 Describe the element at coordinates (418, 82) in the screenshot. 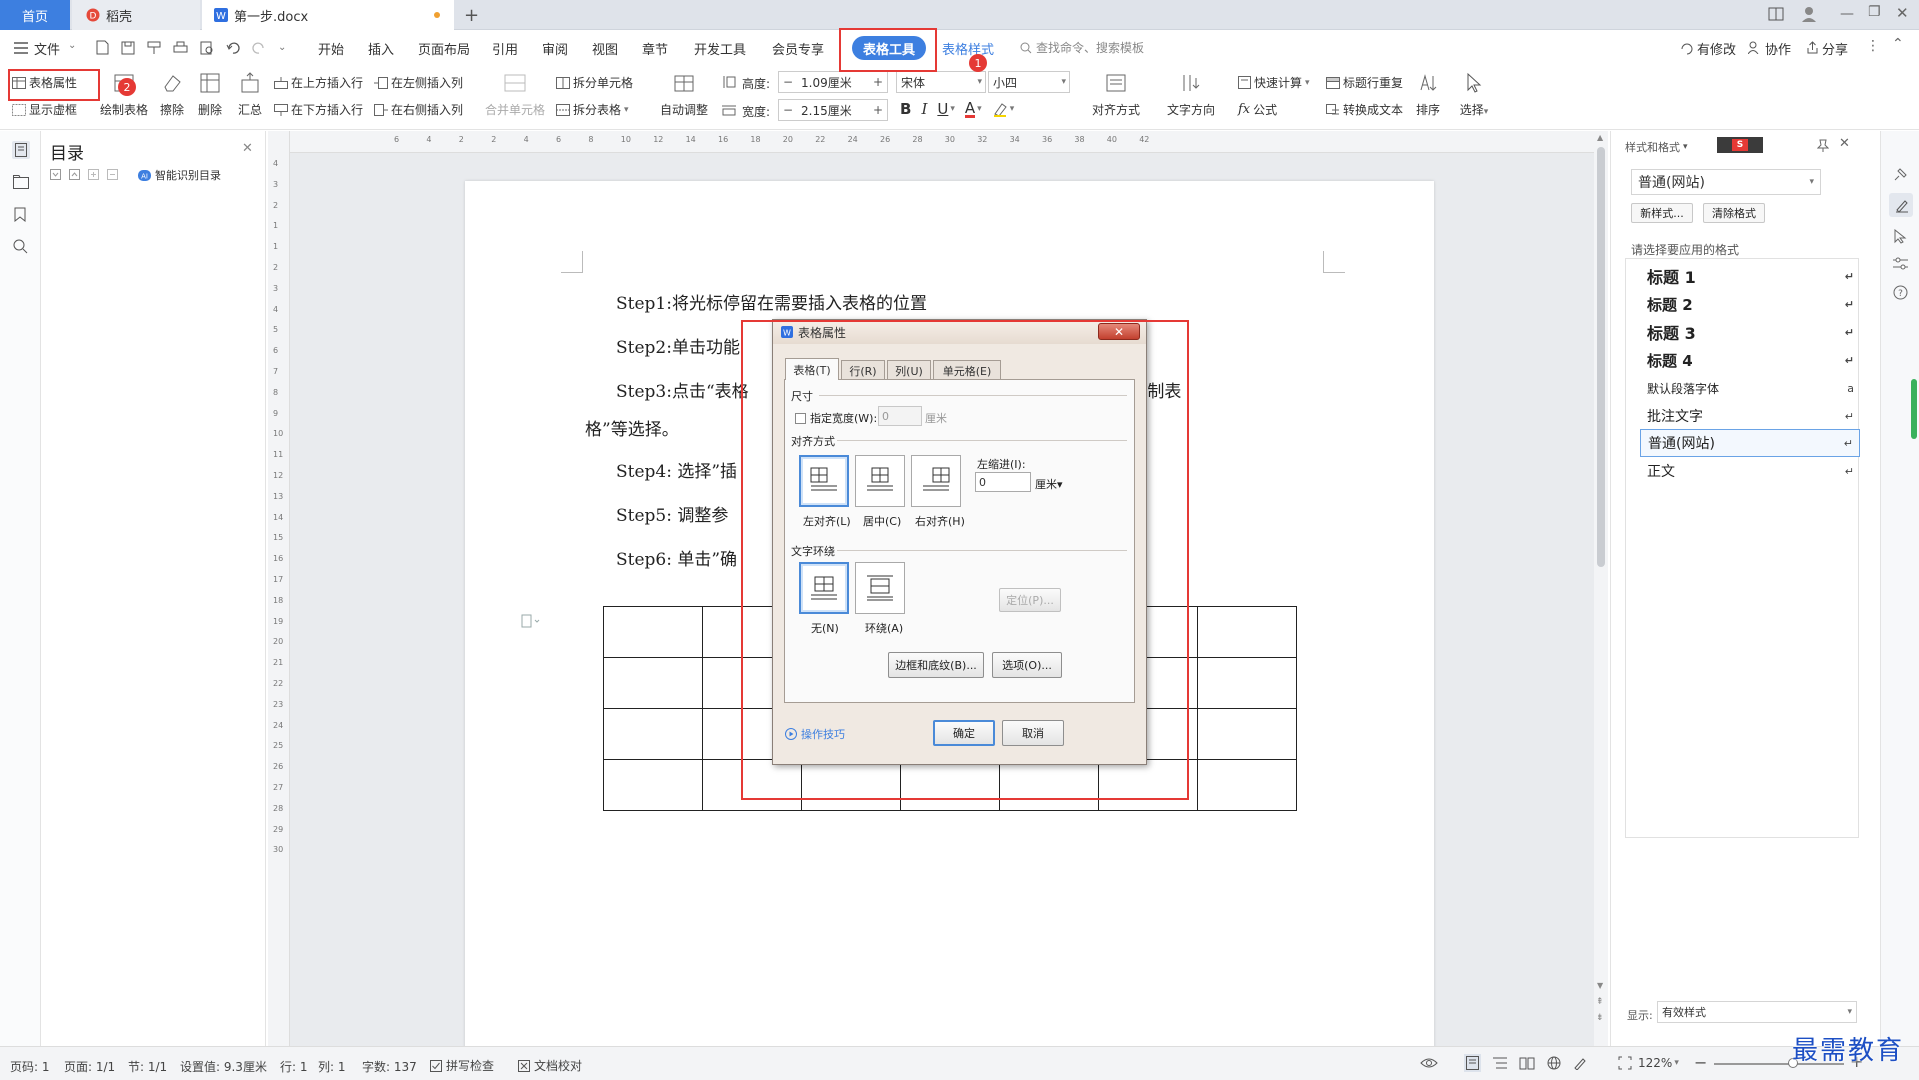

I see `insert-col-left-button: 在左侧插入列` at that location.